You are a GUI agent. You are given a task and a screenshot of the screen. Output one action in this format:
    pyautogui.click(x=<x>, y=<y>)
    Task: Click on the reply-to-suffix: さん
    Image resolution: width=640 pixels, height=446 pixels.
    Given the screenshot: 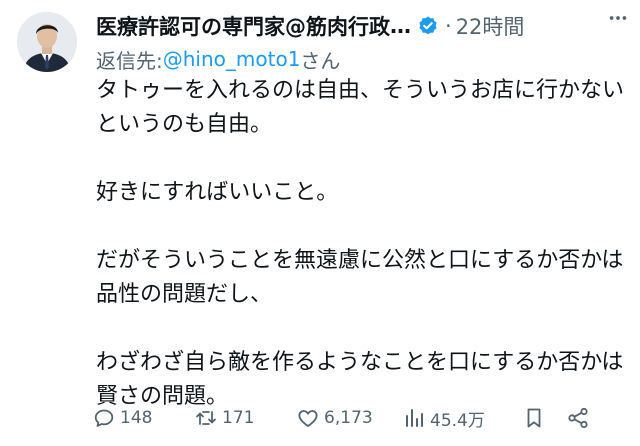 What is the action you would take?
    pyautogui.click(x=320, y=60)
    